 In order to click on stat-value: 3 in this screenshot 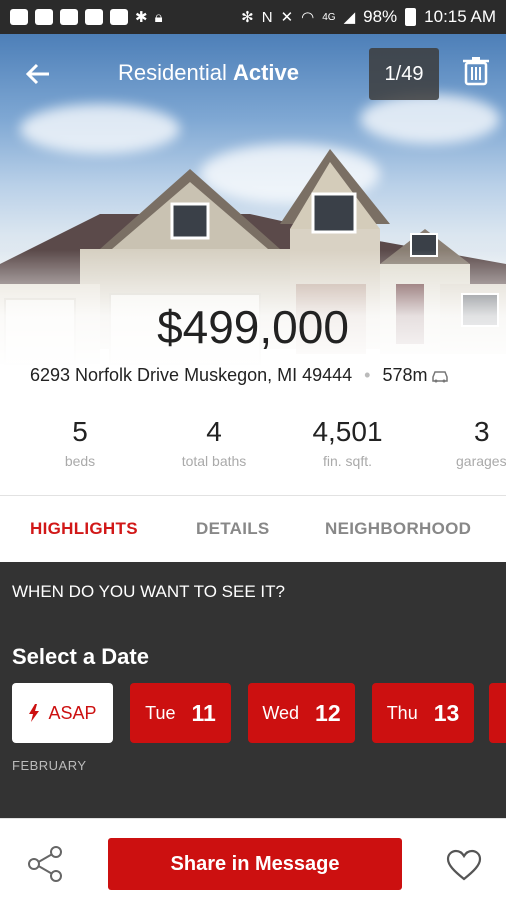, I will do `click(482, 431)`.